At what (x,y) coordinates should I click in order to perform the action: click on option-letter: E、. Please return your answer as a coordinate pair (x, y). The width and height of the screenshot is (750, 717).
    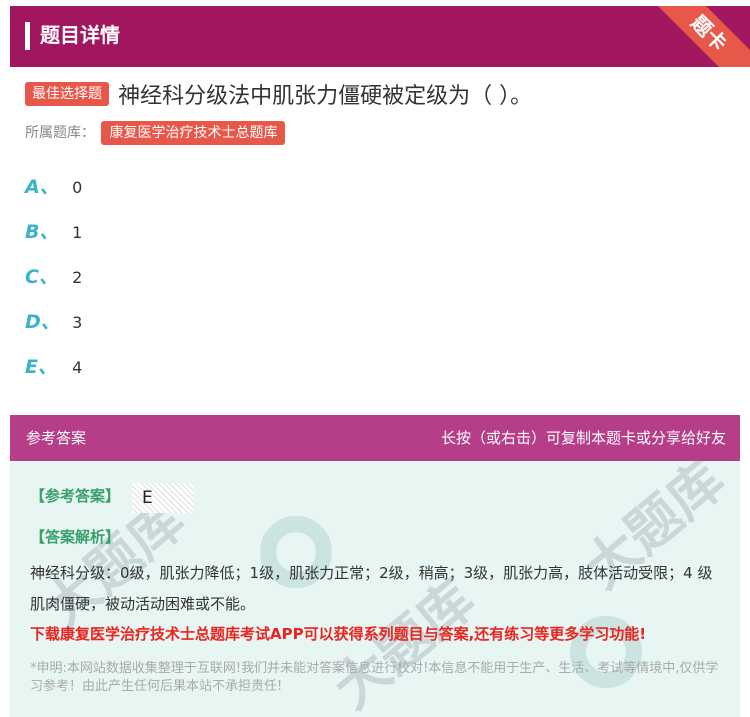
    Looking at the image, I should click on (41, 367).